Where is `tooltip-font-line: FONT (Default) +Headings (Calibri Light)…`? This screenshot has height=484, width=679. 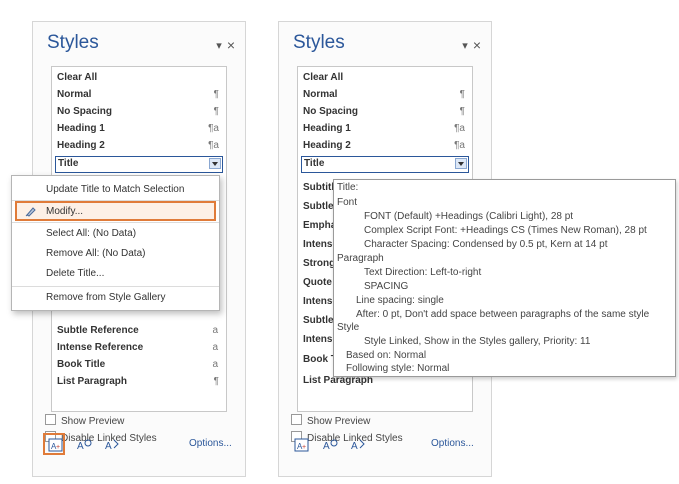 tooltip-font-line: FONT (Default) +Headings (Calibri Light)… is located at coordinates (469, 216).